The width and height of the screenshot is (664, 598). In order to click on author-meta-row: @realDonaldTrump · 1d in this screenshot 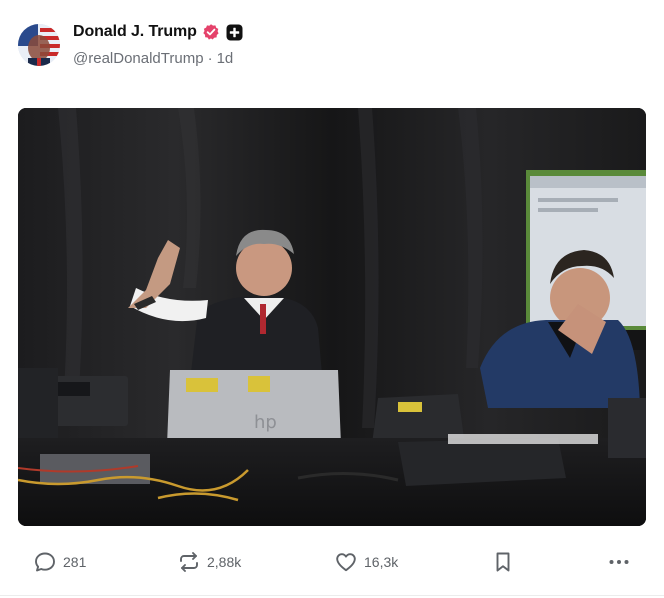, I will do `click(153, 58)`.